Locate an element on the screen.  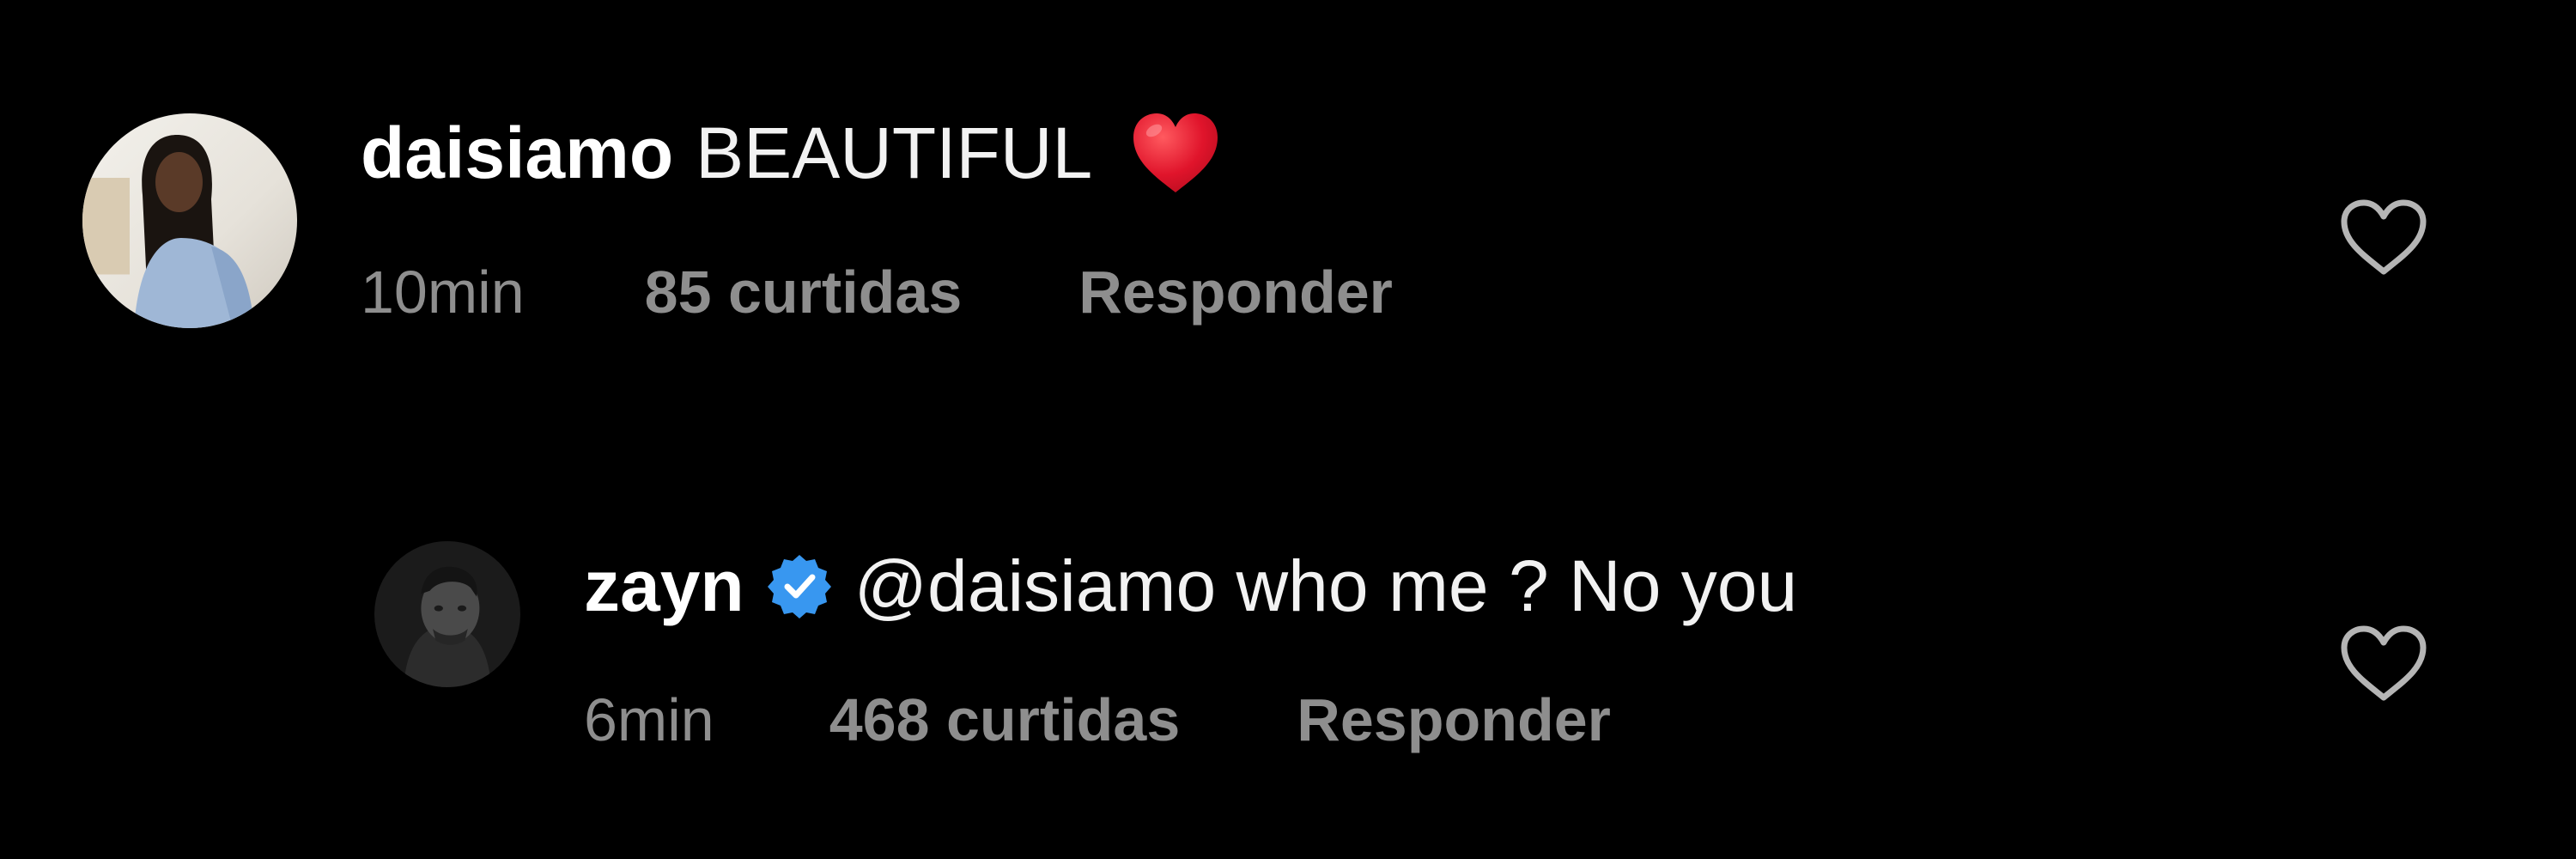
timestamp: 6min is located at coordinates (649, 720).